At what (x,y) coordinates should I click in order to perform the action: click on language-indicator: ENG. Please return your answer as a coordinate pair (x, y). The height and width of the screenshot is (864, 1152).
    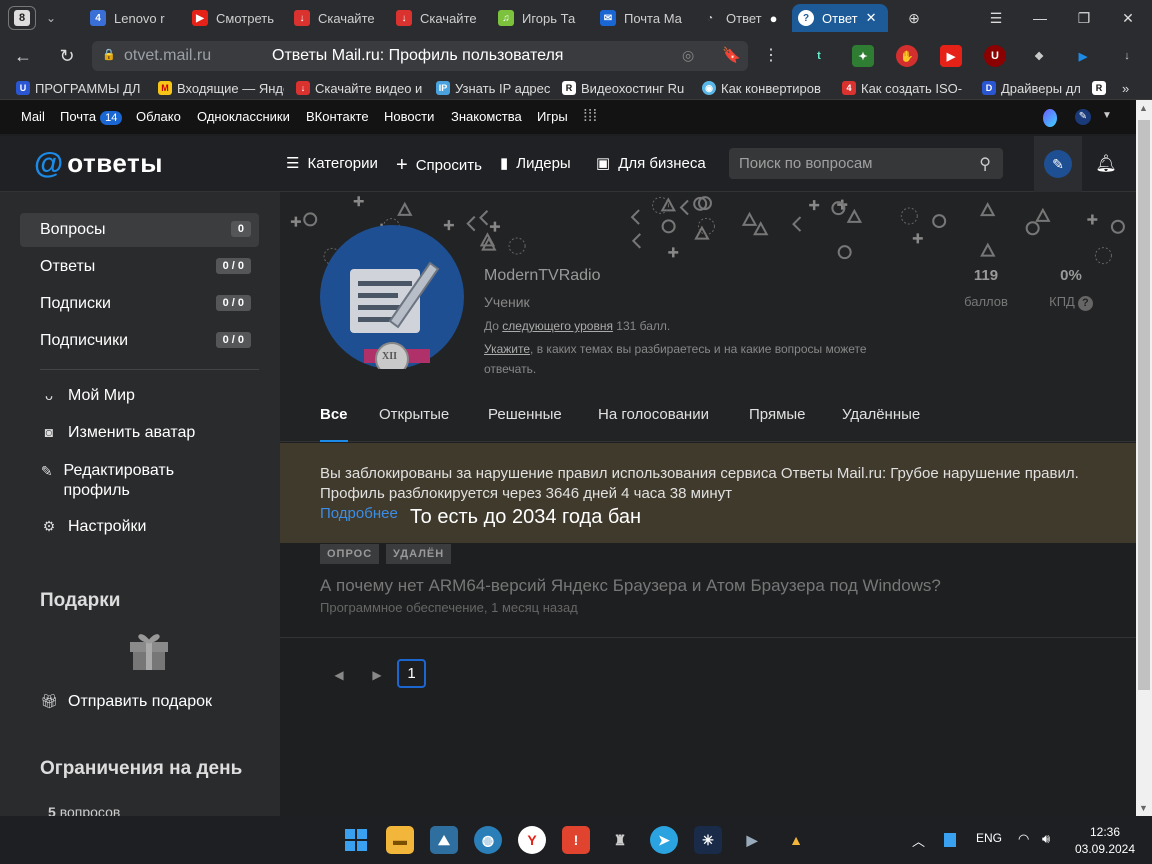
    Looking at the image, I should click on (989, 838).